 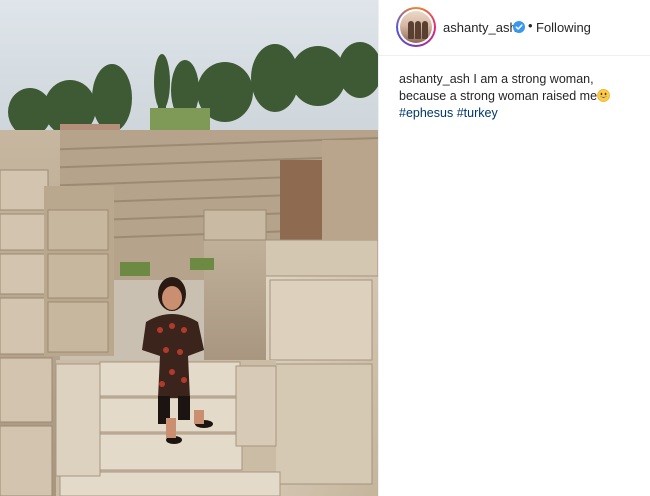 I want to click on profile-avatar, so click(x=416, y=27).